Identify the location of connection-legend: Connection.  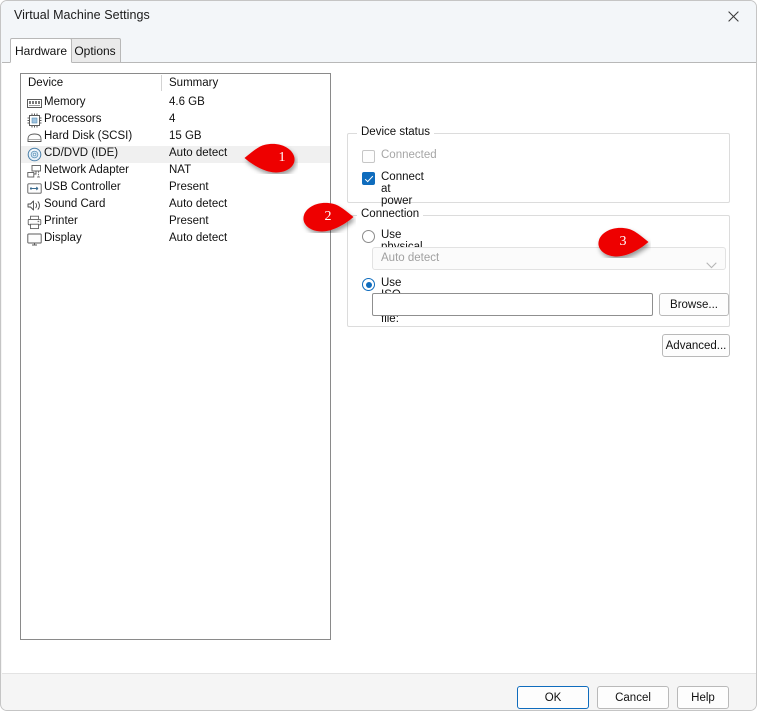
(390, 214).